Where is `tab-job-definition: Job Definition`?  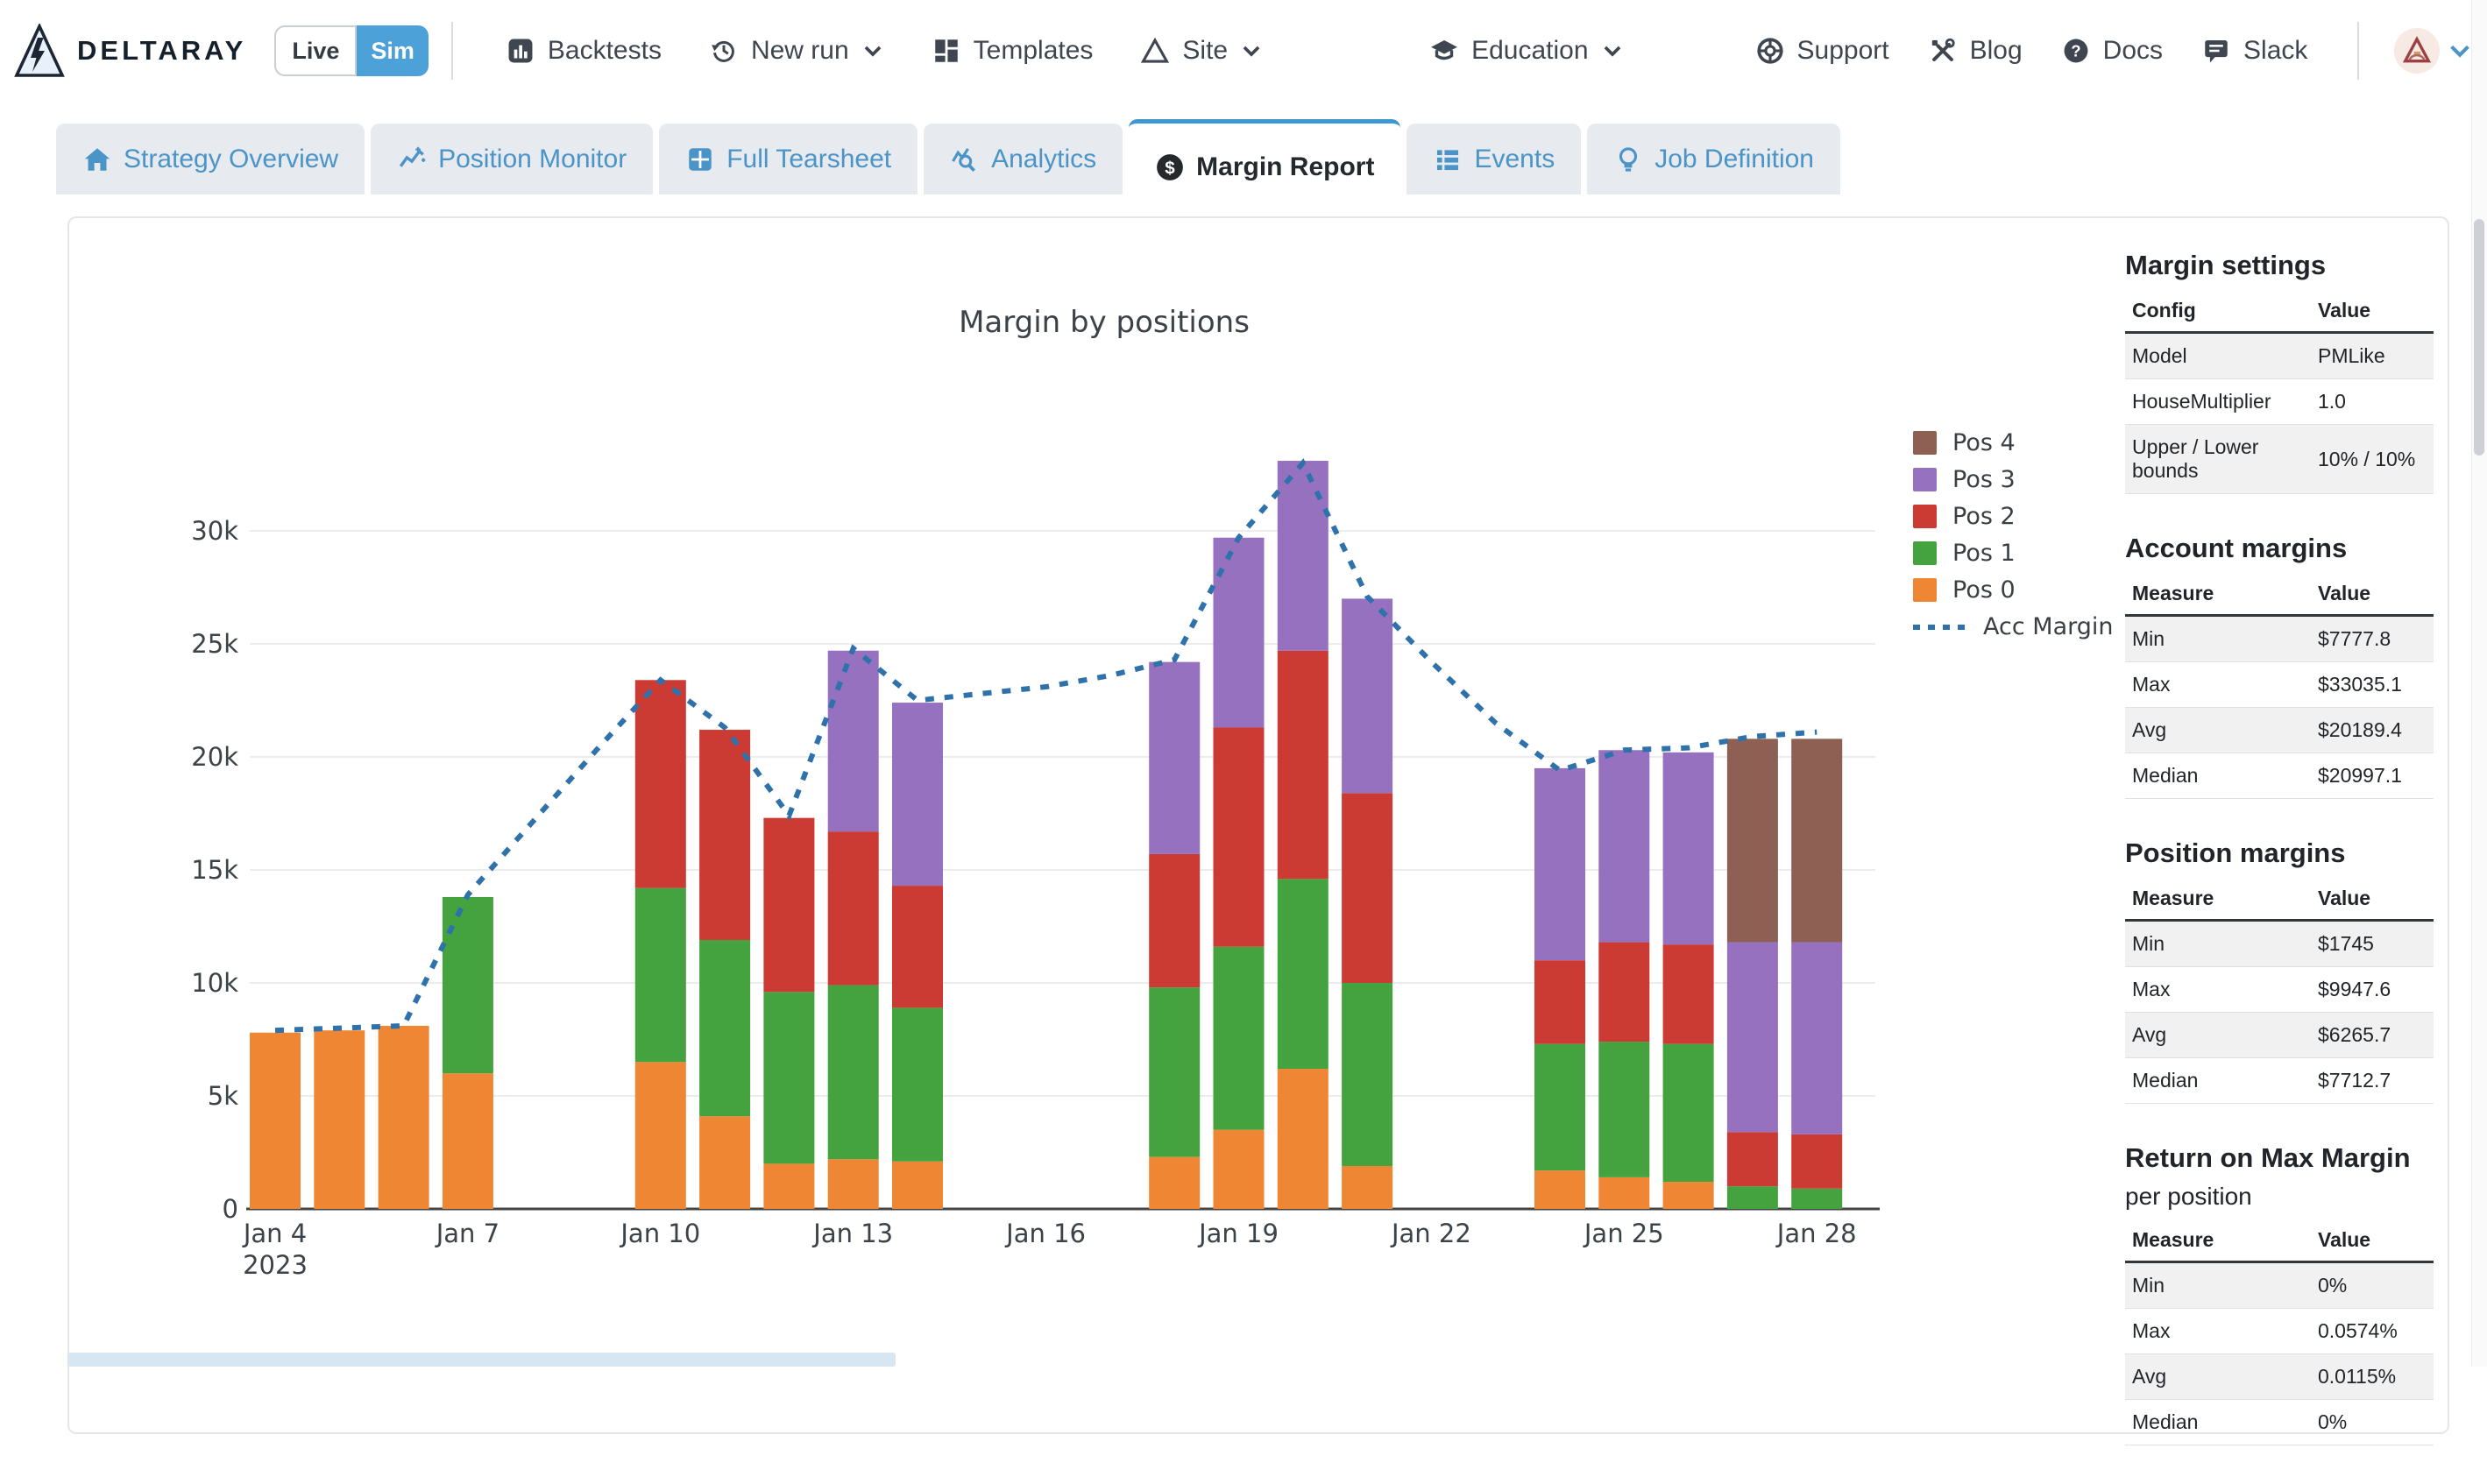 tab-job-definition: Job Definition is located at coordinates (1713, 159).